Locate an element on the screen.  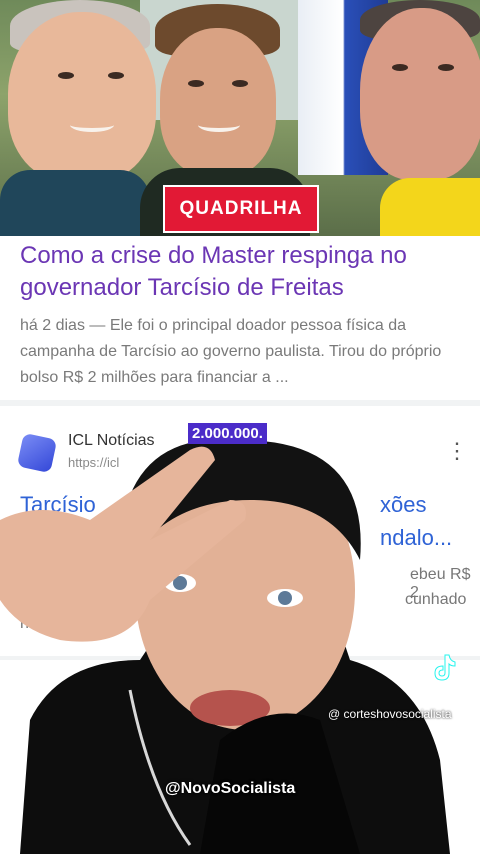
person-left-body is located at coordinates (75, 203).